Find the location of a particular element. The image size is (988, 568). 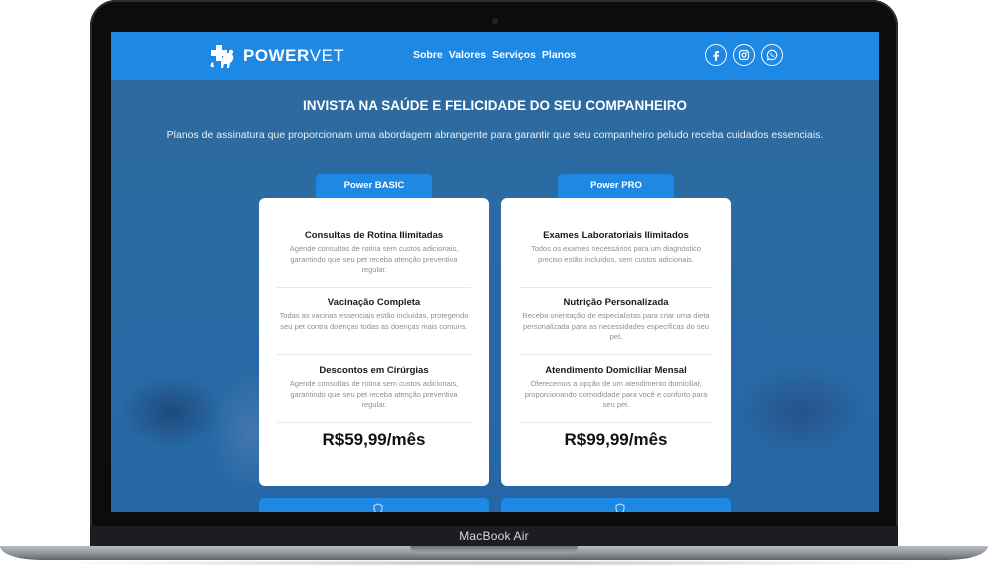

plan-price: R$99,99/mês is located at coordinates (616, 439).